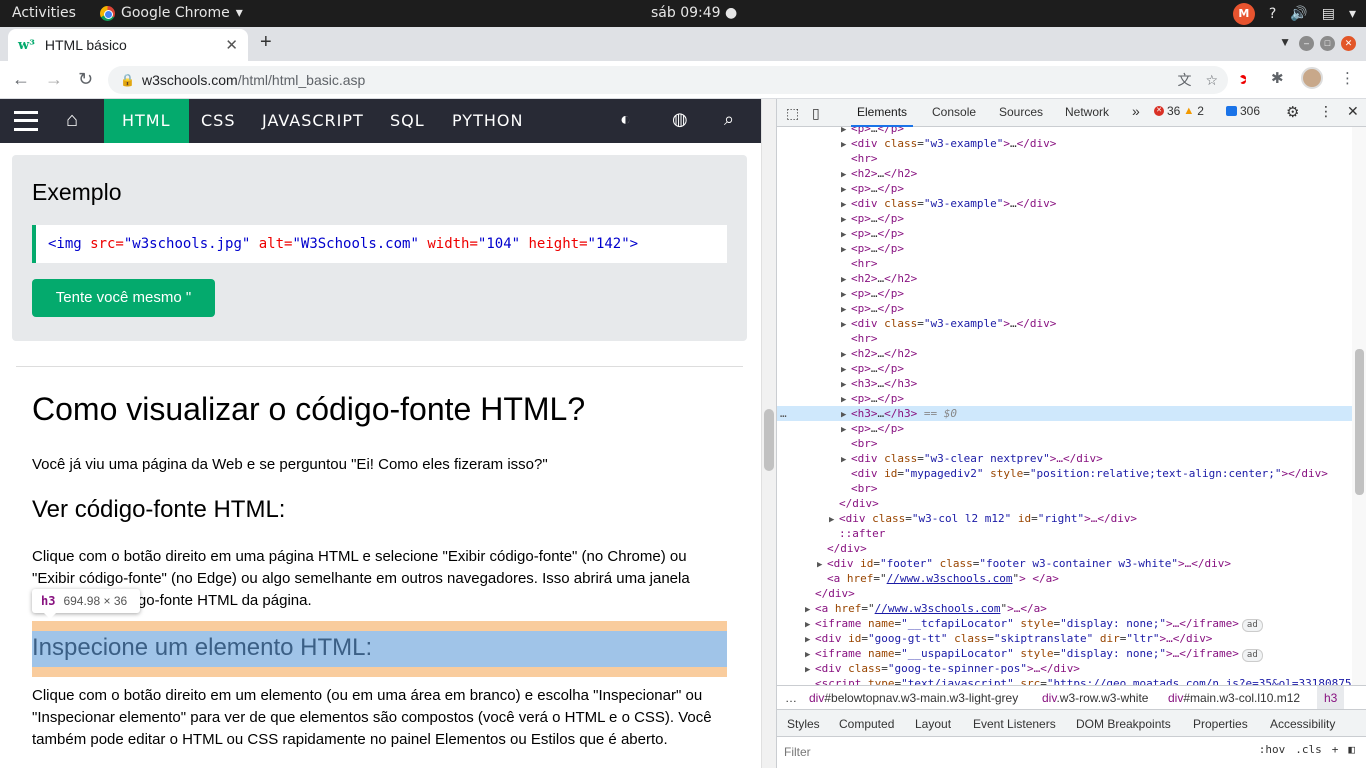  Describe the element at coordinates (1184, 80) in the screenshot. I see `translate-icon: 文` at that location.